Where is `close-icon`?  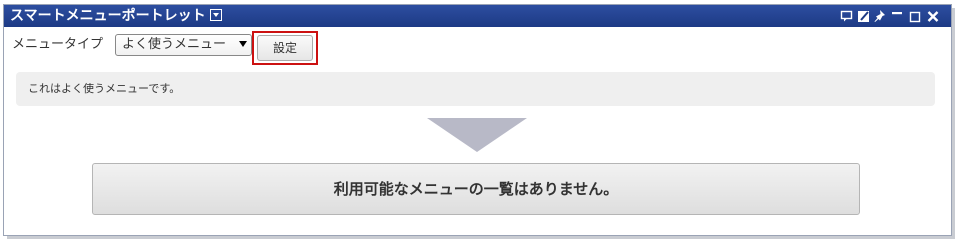
close-icon is located at coordinates (933, 16).